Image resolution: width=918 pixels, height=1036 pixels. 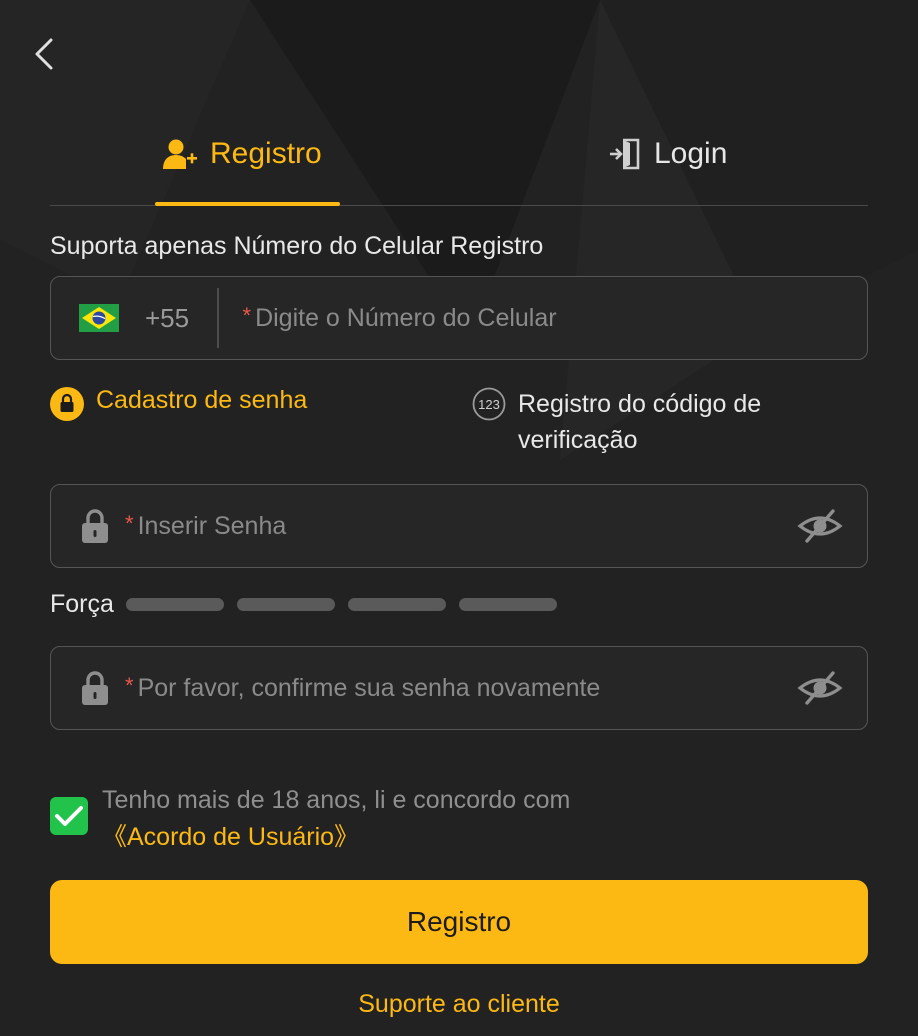 I want to click on chevron-left-icon, so click(x=44, y=54).